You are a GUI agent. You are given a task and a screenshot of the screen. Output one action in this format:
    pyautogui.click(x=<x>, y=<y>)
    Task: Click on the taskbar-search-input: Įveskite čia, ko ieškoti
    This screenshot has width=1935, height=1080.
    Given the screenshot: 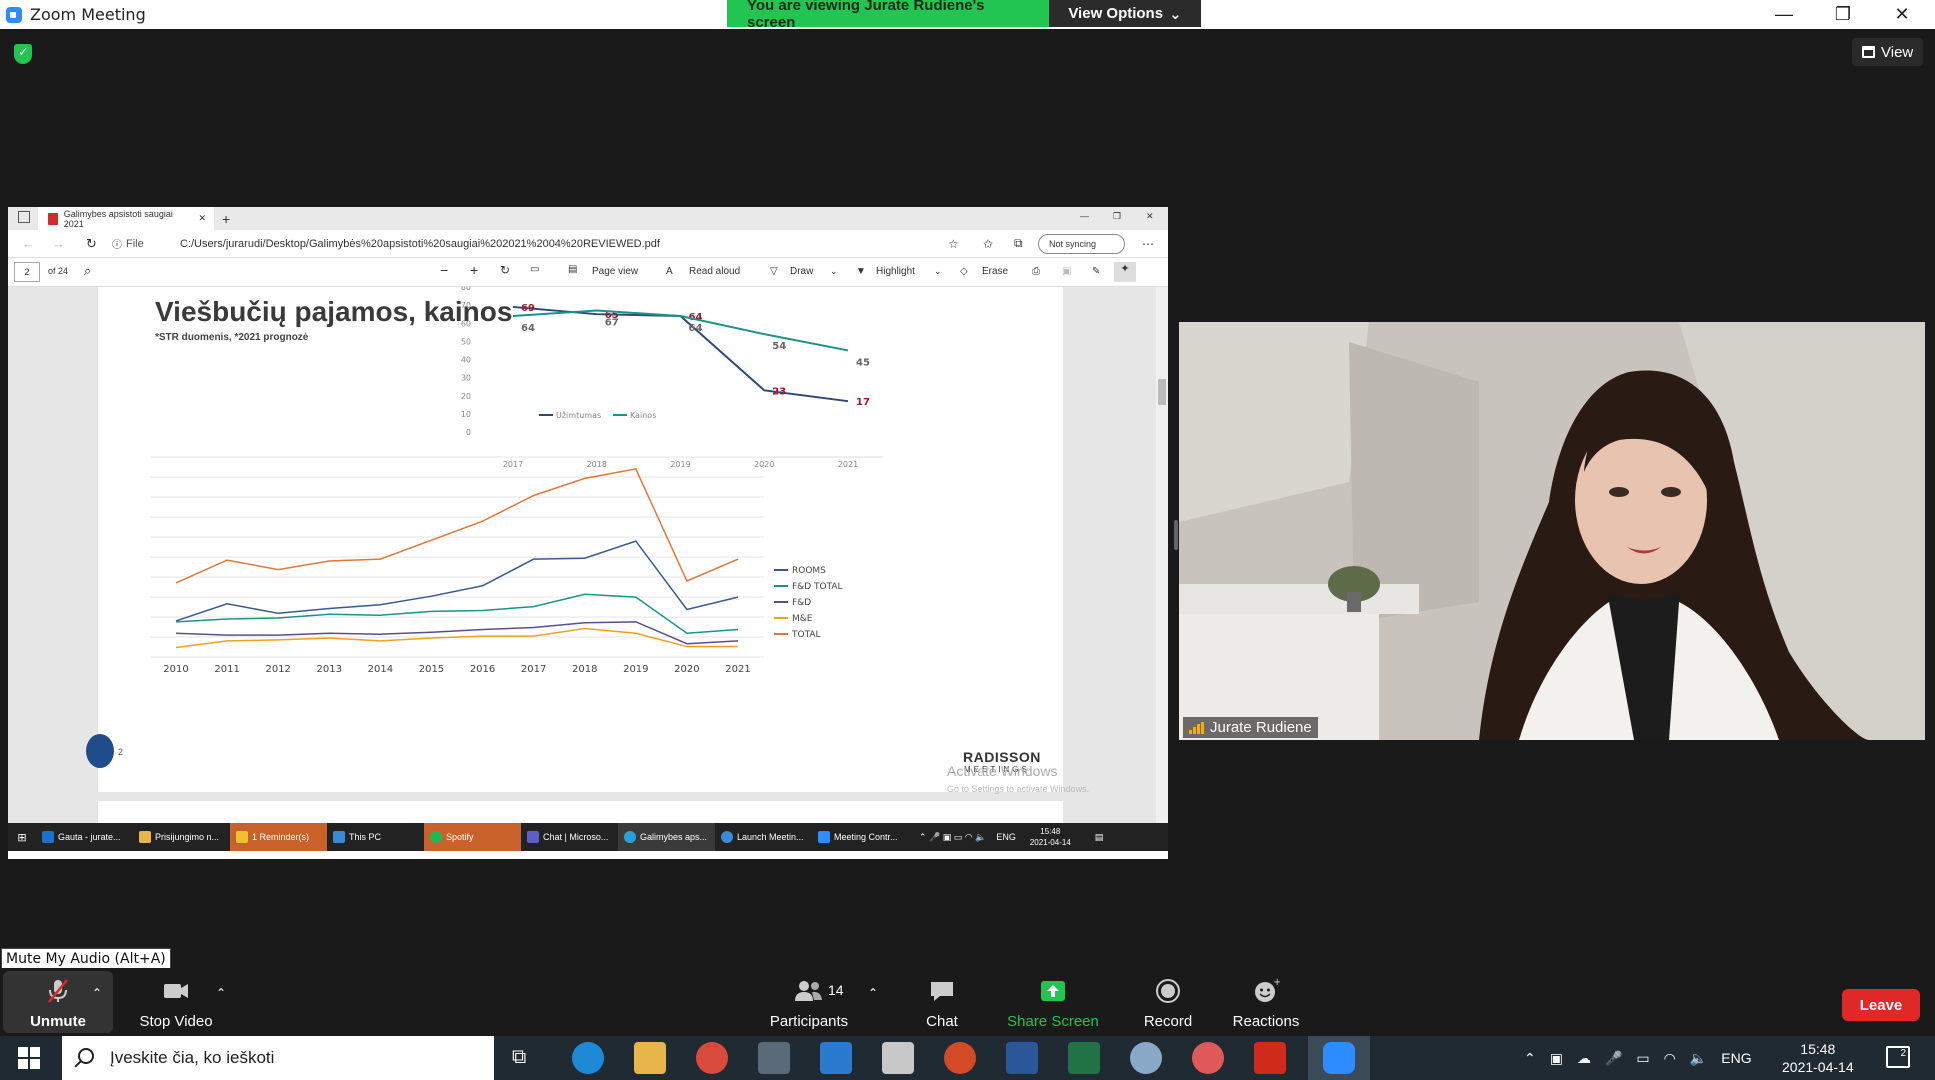 What is the action you would take?
    pyautogui.click(x=192, y=1058)
    